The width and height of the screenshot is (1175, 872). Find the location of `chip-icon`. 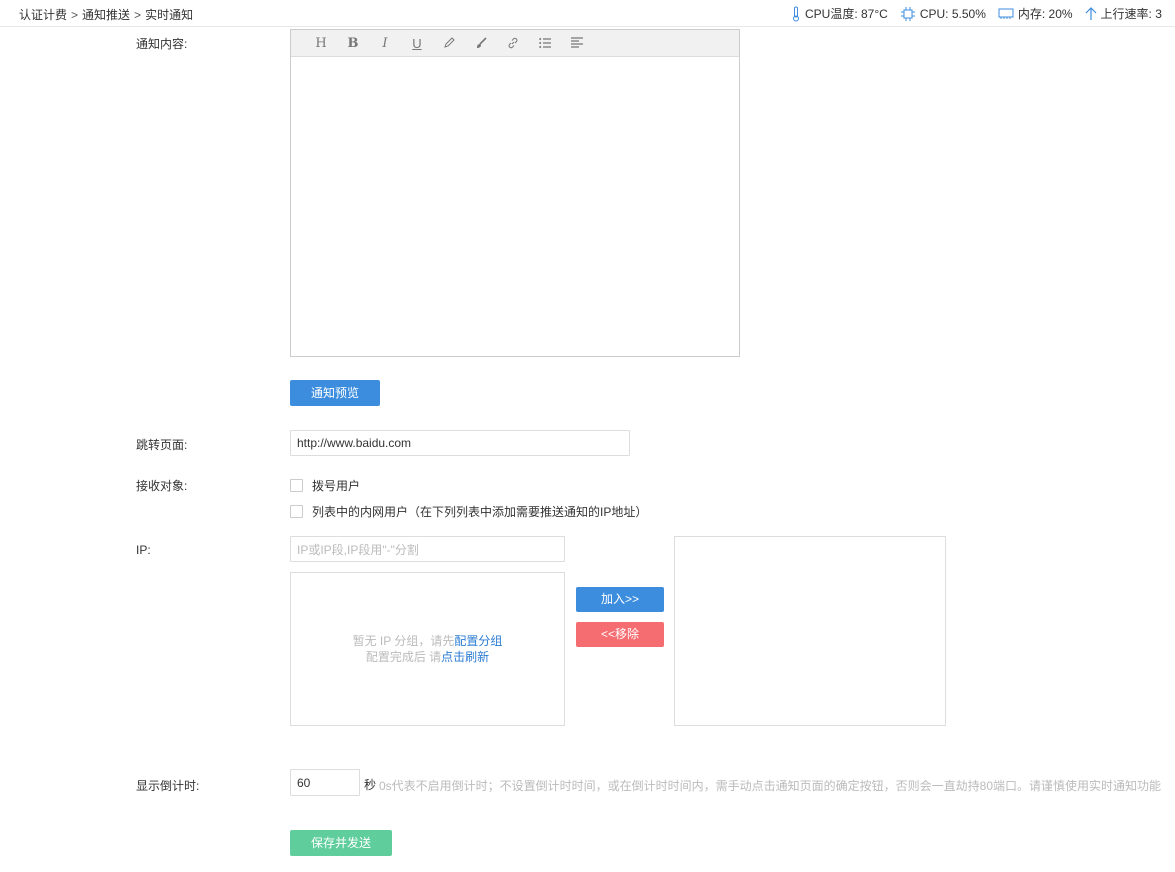

chip-icon is located at coordinates (907, 13).